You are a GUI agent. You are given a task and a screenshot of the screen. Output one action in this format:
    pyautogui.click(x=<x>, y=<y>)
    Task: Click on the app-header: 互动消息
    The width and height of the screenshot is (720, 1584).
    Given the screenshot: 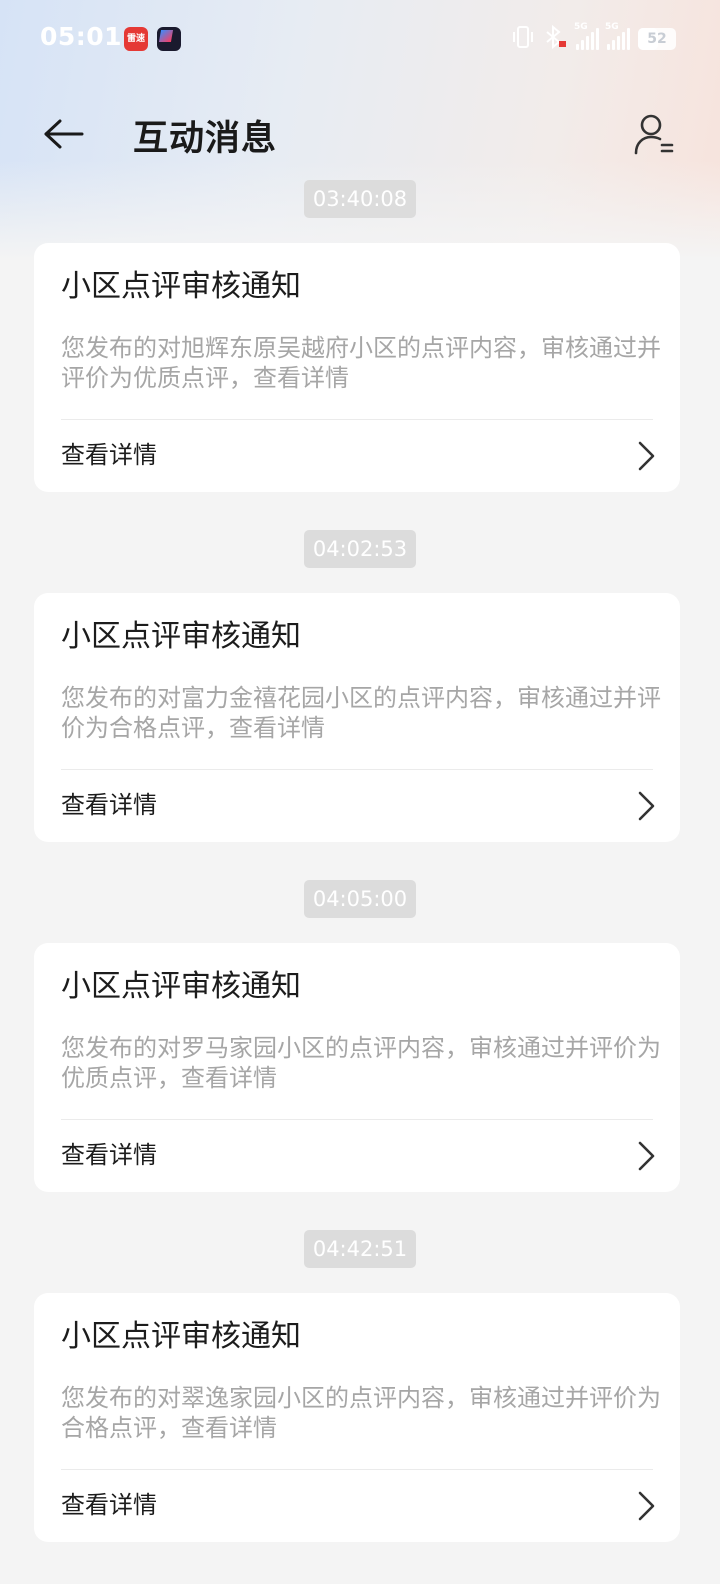 What is the action you would take?
    pyautogui.click(x=360, y=134)
    